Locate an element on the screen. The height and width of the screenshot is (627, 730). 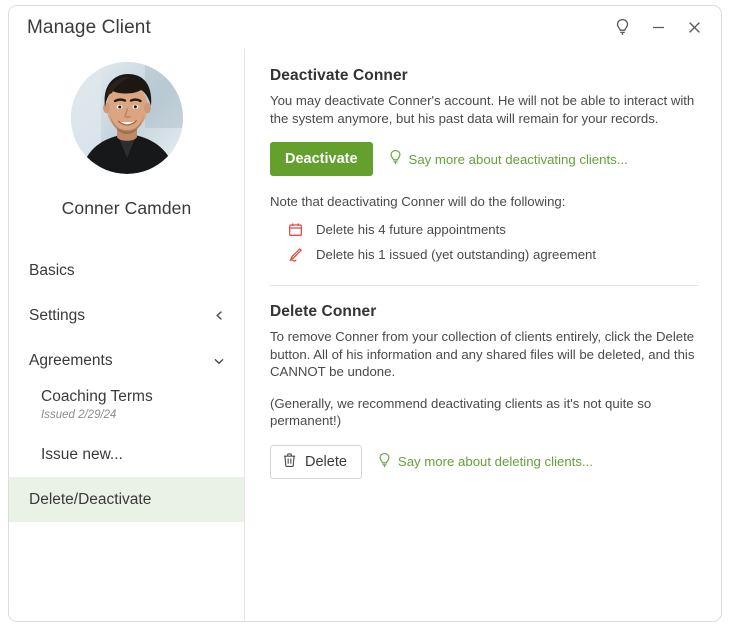
delete-heading: Delete Conner is located at coordinates (323, 311).